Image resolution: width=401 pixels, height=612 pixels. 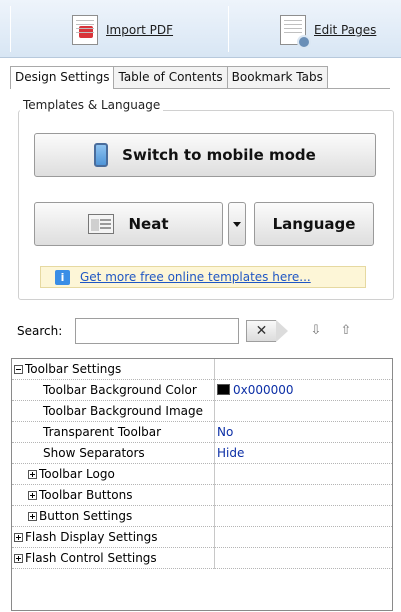 I want to click on property-row: Toolbar Background Color 0x000000, so click(x=202, y=390).